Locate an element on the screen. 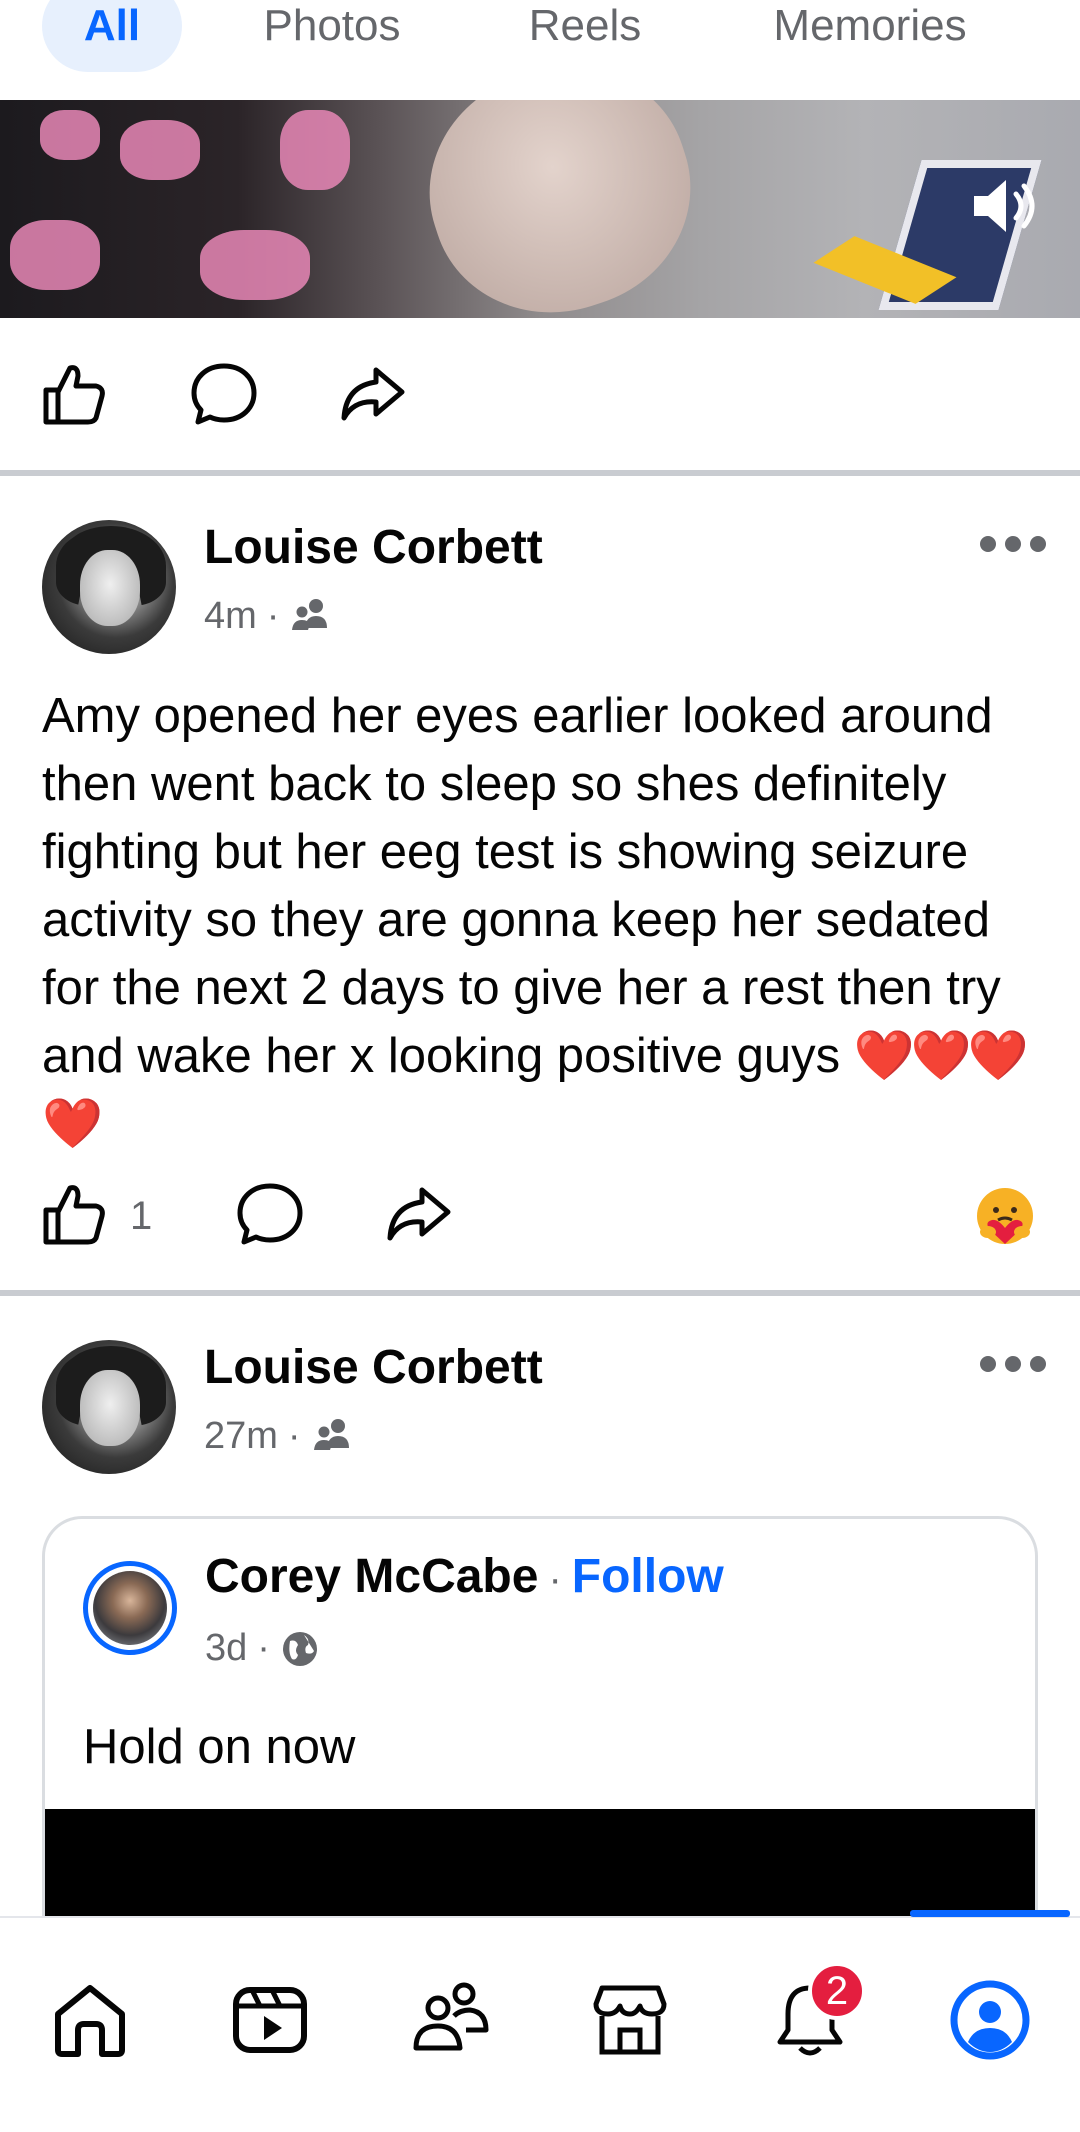  shared-author-name: Corey McCabe is located at coordinates (371, 1576).